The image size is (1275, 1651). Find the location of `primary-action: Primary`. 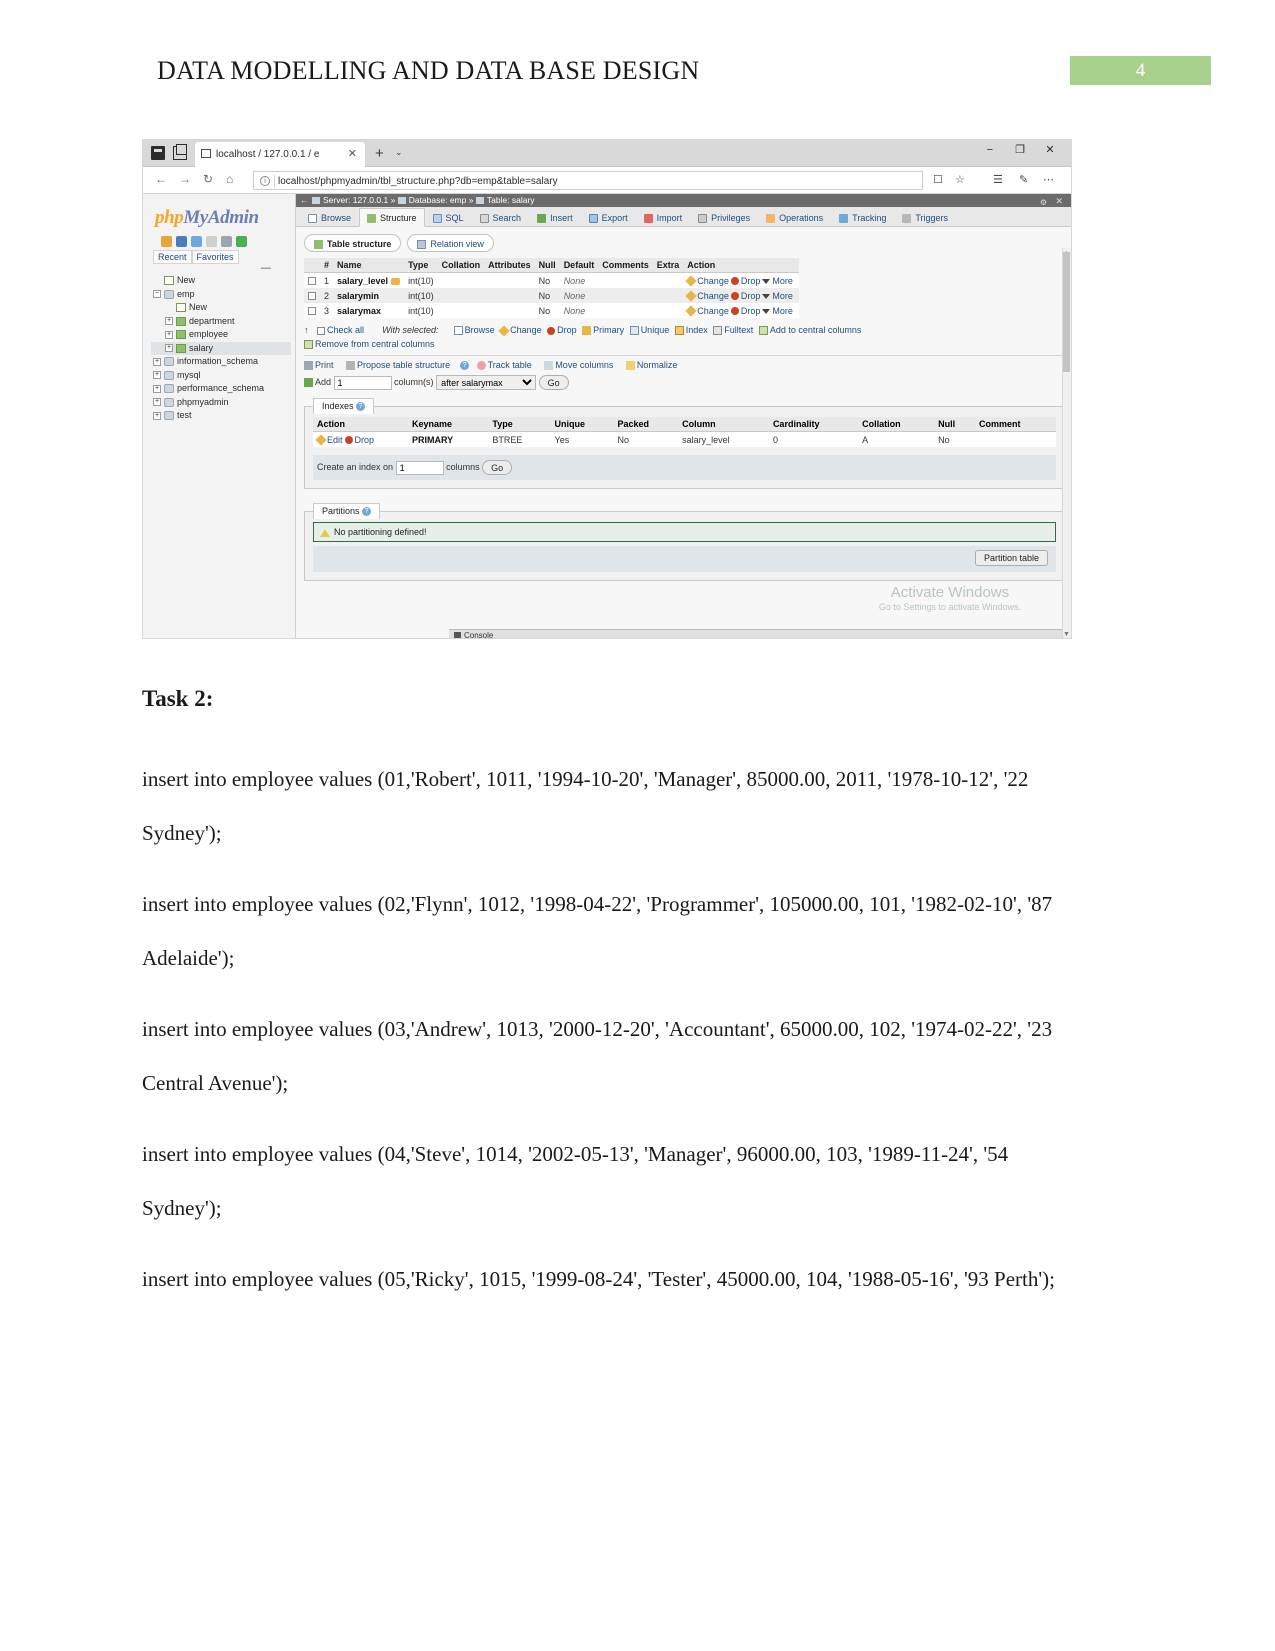

primary-action: Primary is located at coordinates (608, 330).